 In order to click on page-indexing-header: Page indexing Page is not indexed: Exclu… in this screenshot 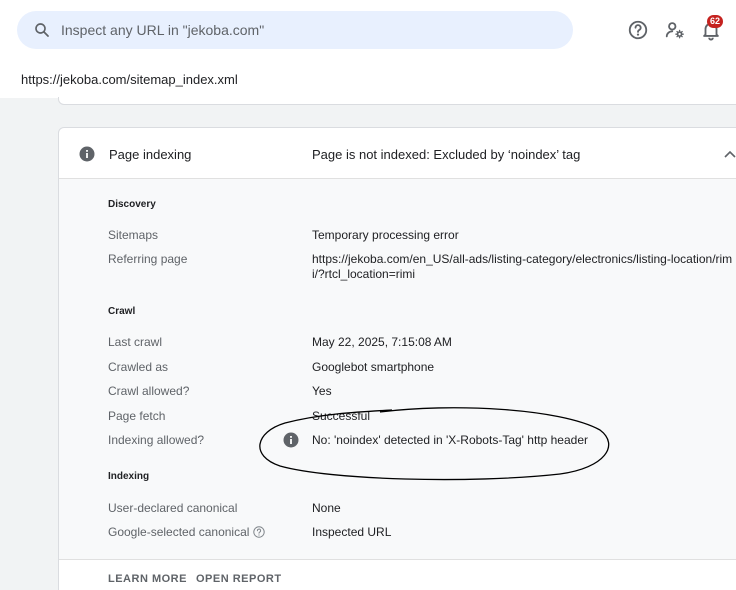, I will do `click(397, 153)`.